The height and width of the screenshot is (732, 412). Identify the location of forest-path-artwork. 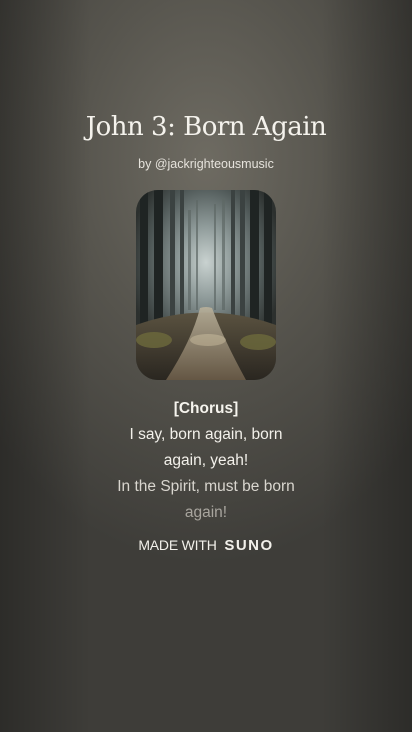
(206, 285).